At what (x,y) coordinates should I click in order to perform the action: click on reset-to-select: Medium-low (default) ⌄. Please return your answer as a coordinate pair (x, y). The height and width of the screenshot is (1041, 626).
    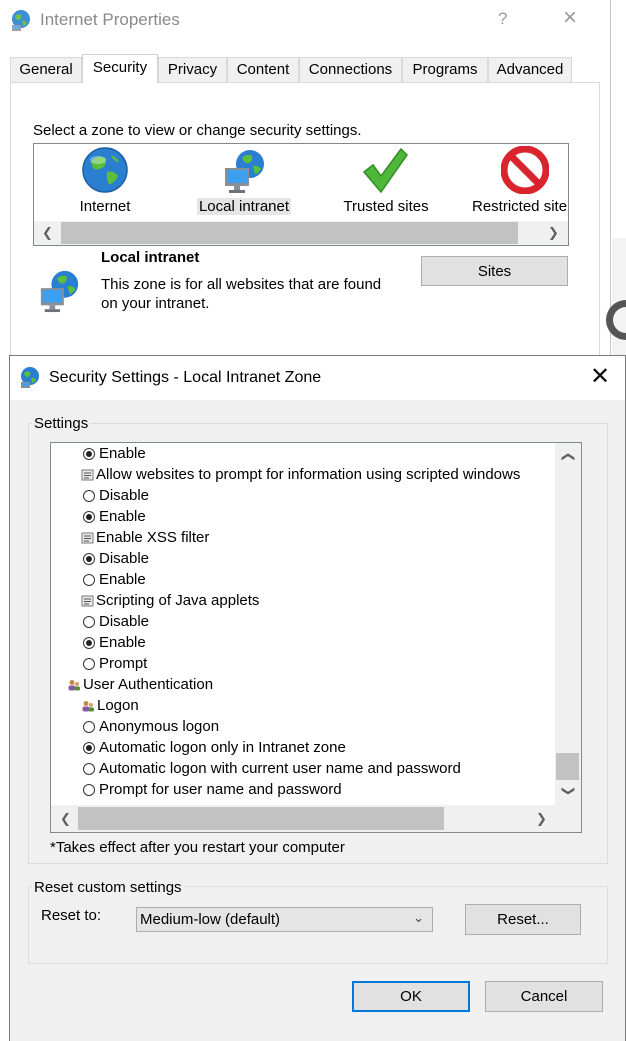
    Looking at the image, I should click on (284, 919).